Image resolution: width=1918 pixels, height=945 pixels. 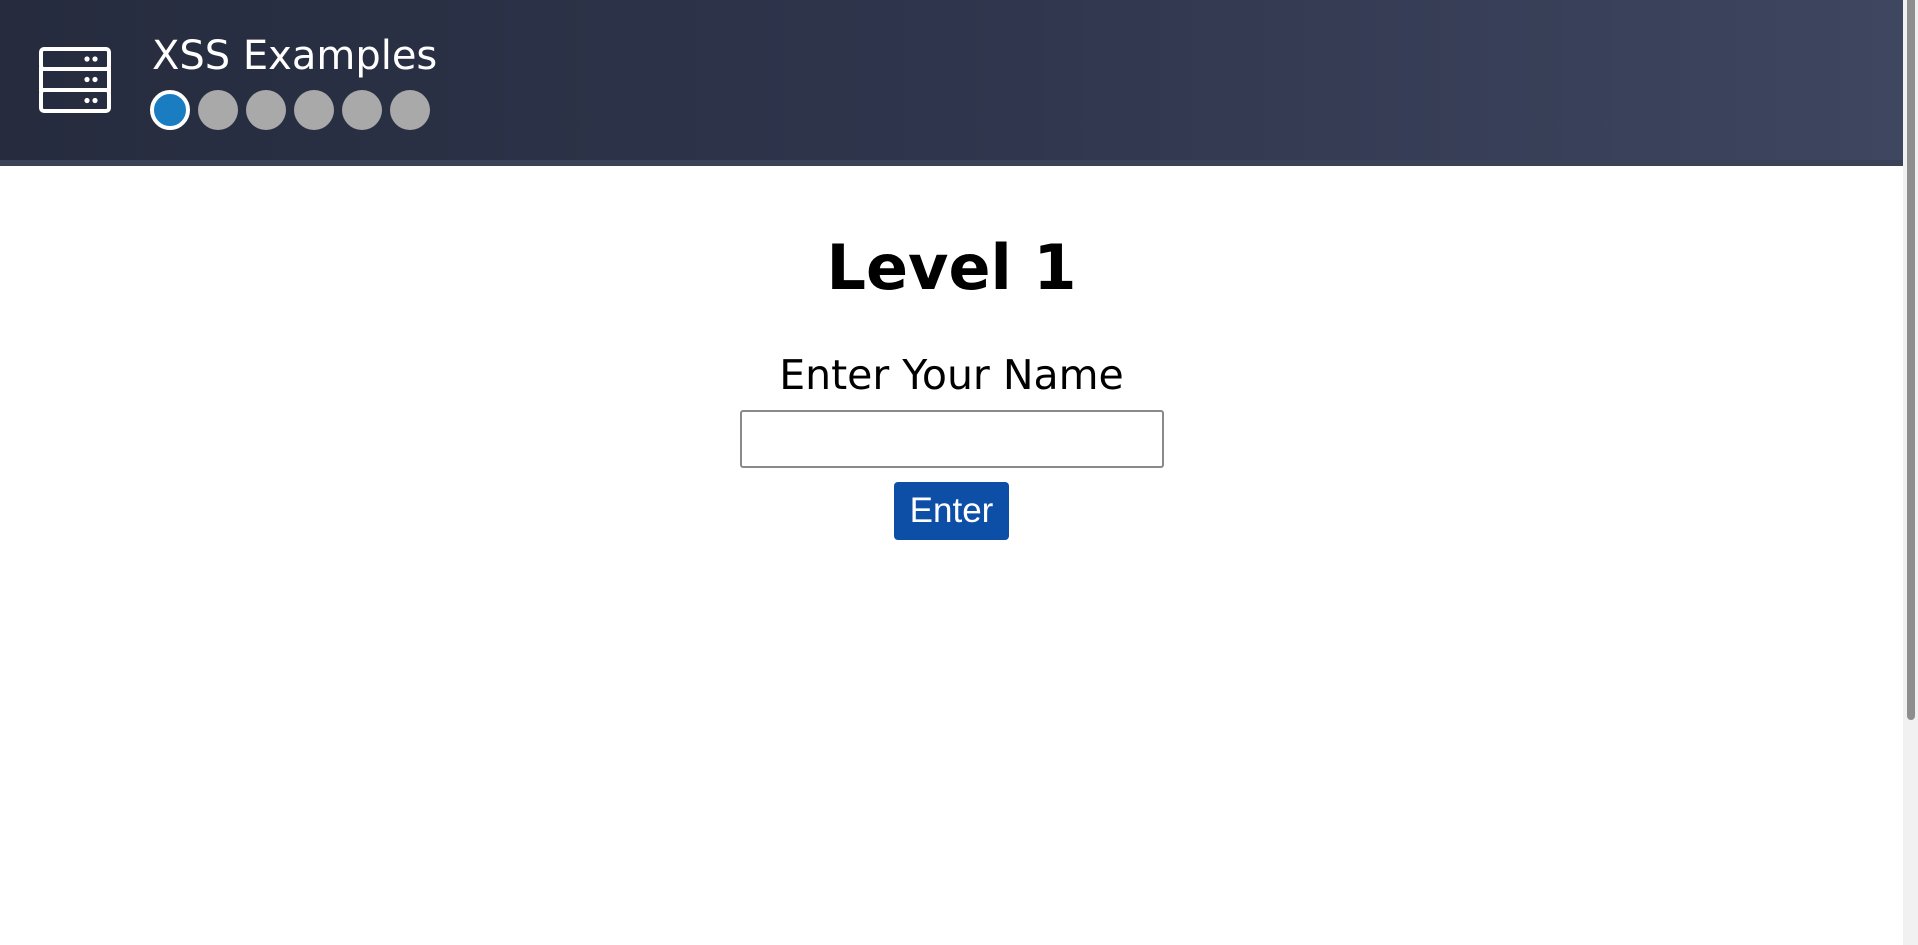 What do you see at coordinates (75, 80) in the screenshot?
I see `server-stack-icon` at bounding box center [75, 80].